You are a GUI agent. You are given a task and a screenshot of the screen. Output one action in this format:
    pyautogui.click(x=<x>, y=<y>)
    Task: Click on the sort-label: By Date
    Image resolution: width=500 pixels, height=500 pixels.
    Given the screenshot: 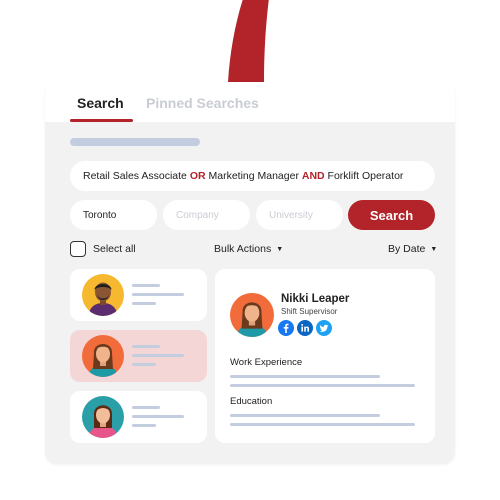 What is the action you would take?
    pyautogui.click(x=407, y=249)
    